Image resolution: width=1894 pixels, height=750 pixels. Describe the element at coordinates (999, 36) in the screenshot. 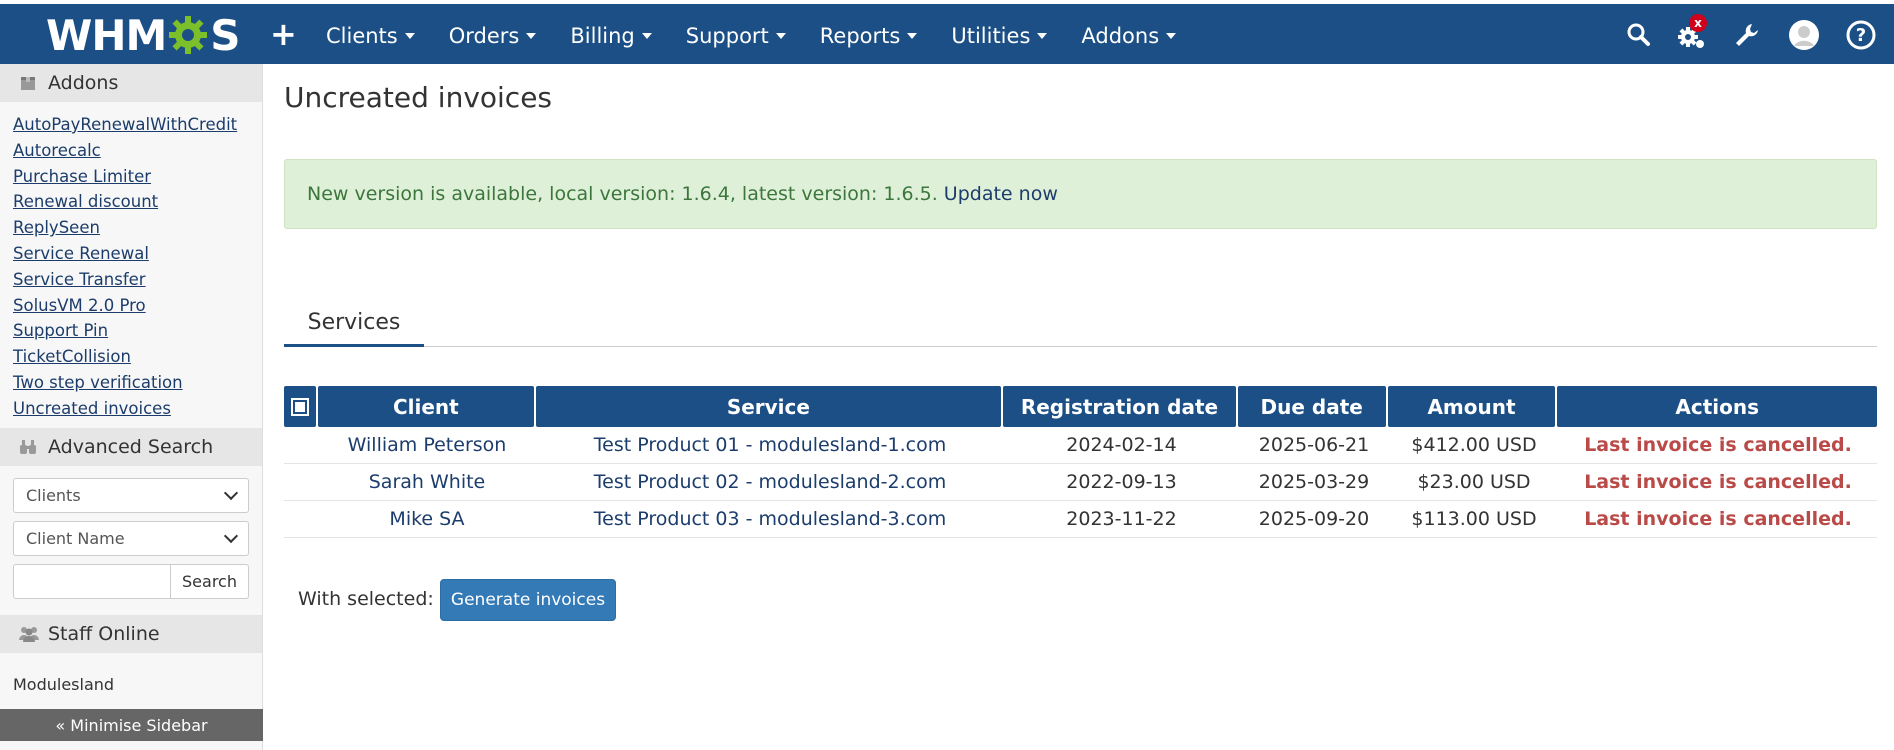

I see `nav-utilities: Utilities` at that location.